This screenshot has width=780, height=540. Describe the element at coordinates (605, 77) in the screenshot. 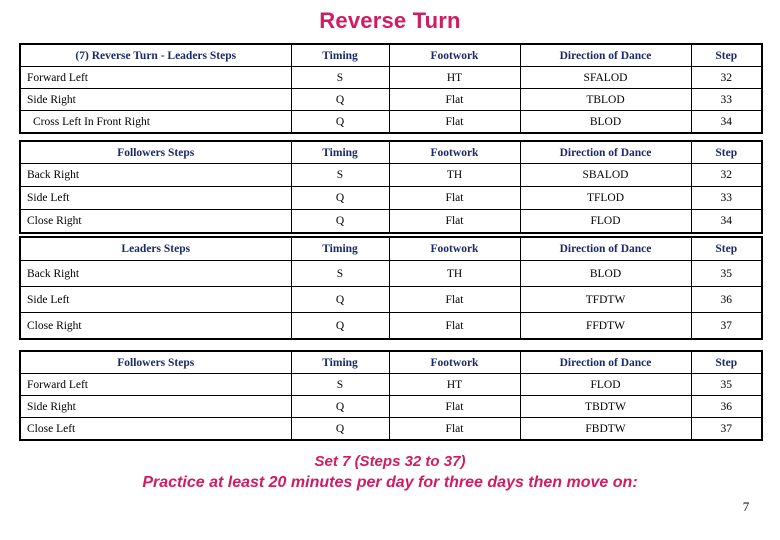

I see `cell-direction: SFALOD` at that location.